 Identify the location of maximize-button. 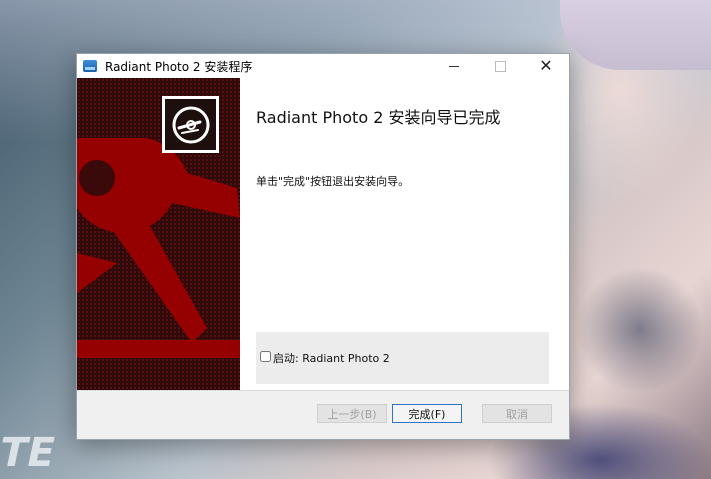
(500, 66).